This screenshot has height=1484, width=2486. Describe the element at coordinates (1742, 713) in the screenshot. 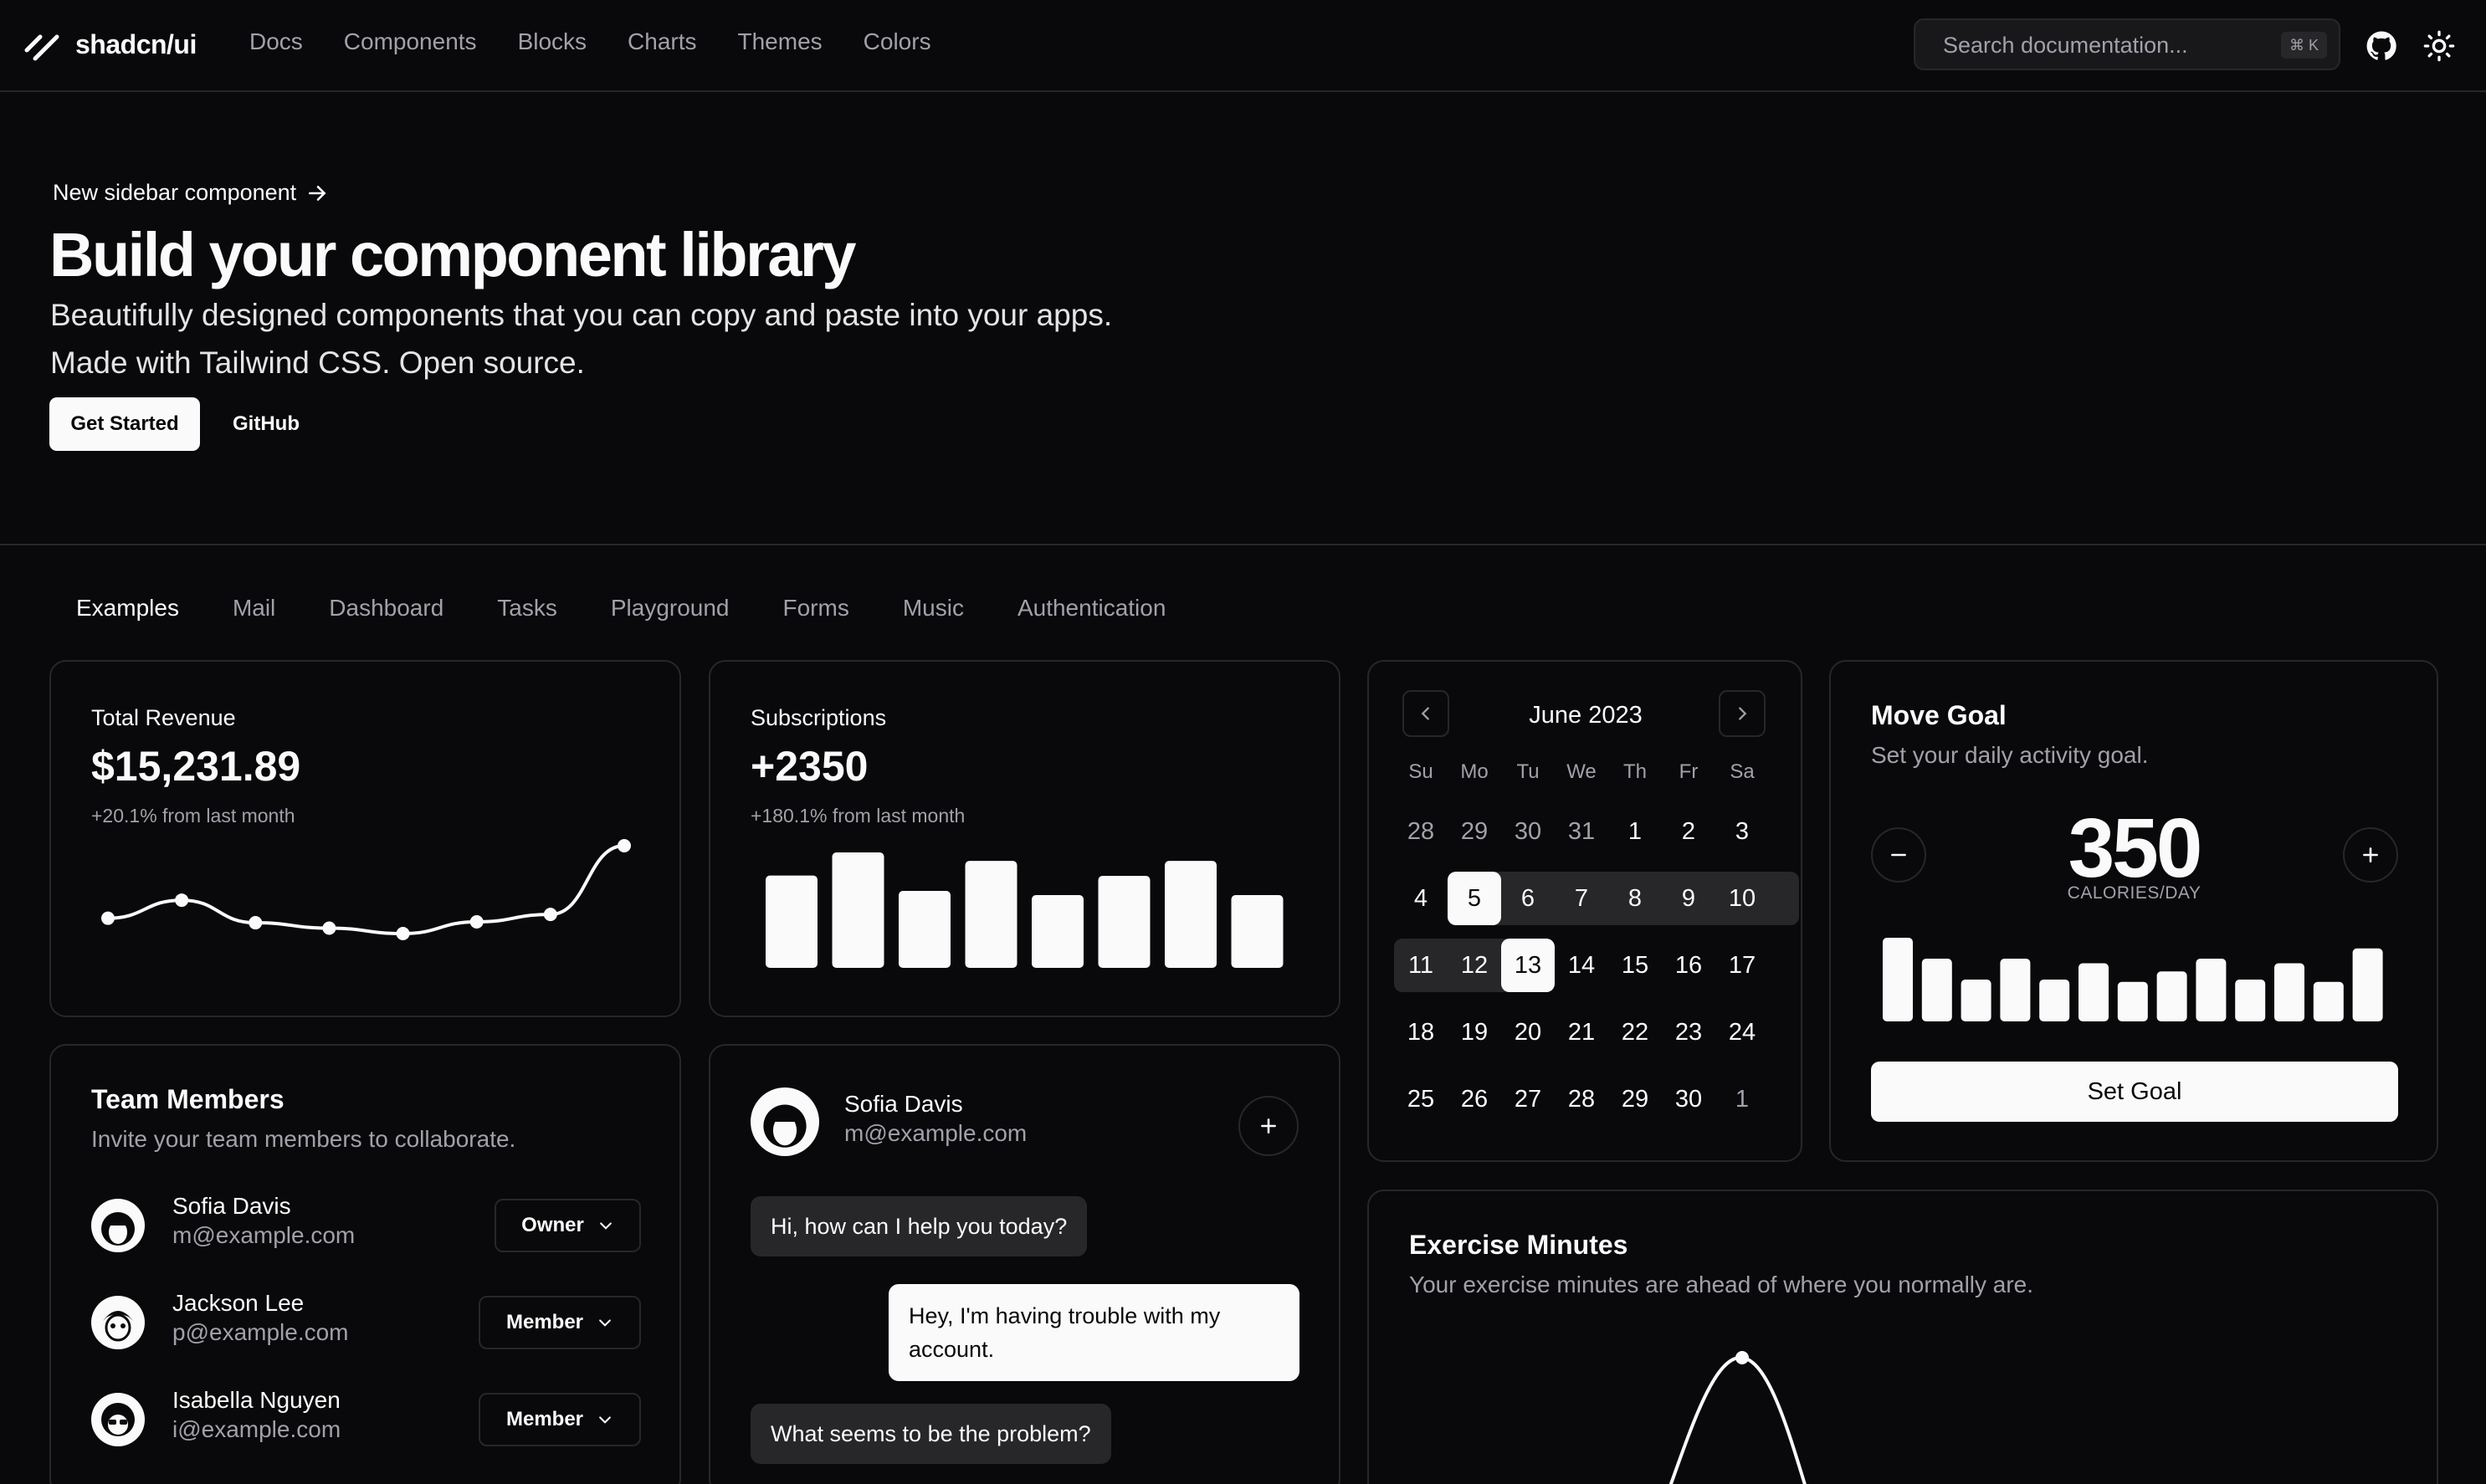

I see `calendar-next-button` at that location.